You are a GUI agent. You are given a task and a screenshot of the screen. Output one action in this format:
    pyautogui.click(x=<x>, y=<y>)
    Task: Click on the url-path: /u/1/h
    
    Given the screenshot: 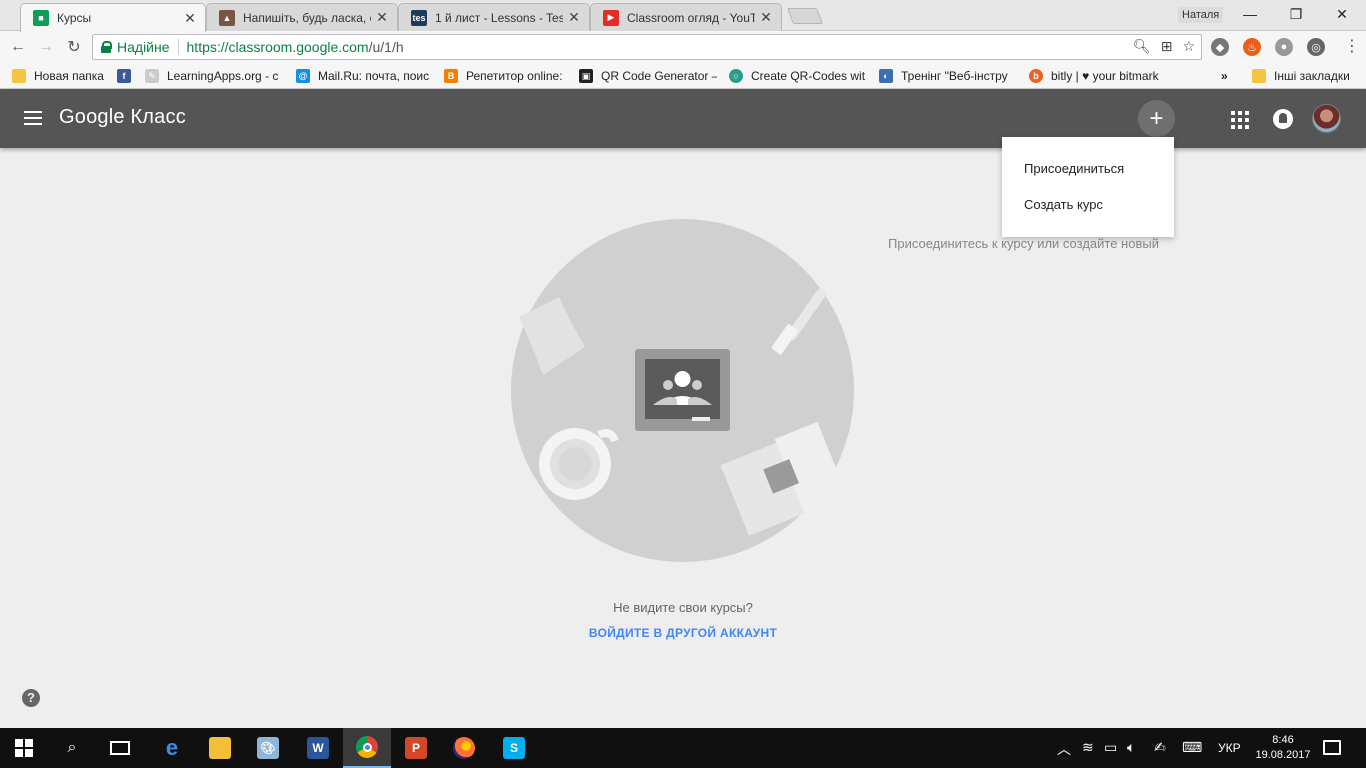 What is the action you would take?
    pyautogui.click(x=386, y=47)
    